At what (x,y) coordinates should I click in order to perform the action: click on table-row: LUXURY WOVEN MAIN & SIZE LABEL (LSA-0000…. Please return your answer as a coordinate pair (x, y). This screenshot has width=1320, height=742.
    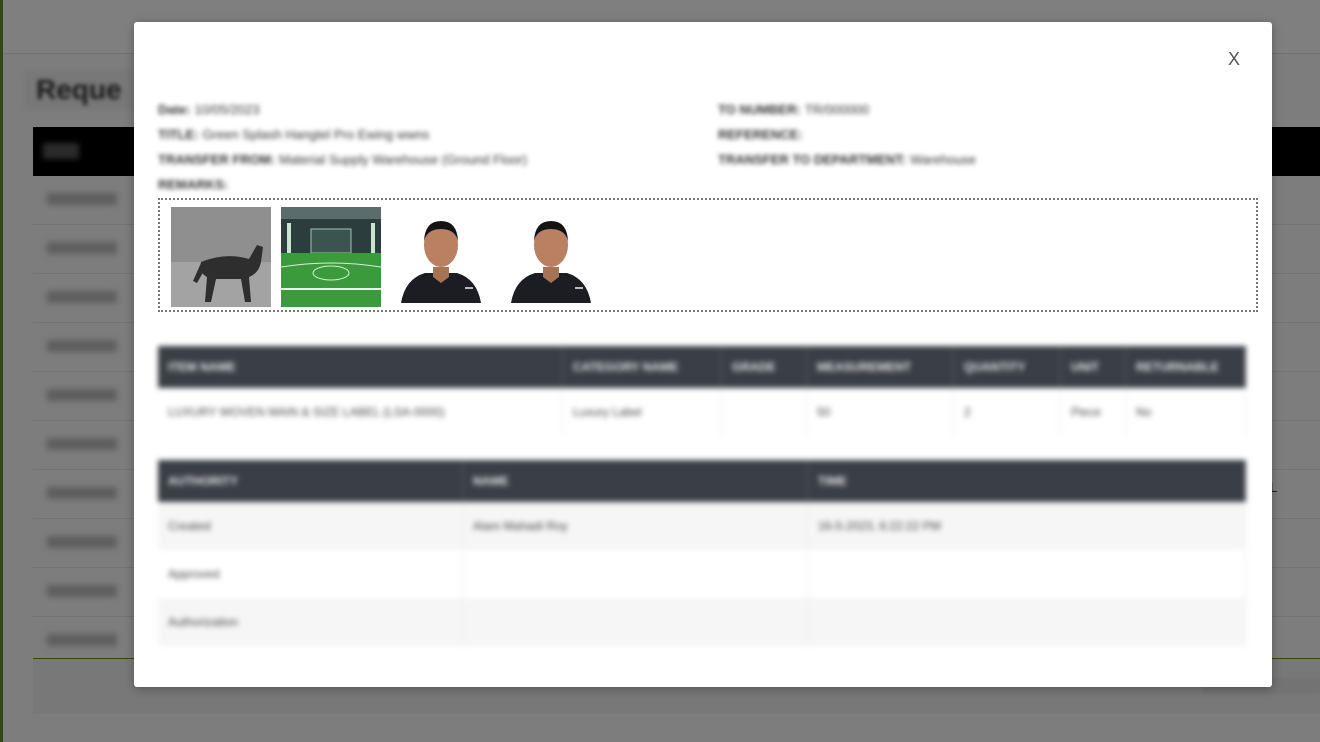
    Looking at the image, I should click on (702, 412).